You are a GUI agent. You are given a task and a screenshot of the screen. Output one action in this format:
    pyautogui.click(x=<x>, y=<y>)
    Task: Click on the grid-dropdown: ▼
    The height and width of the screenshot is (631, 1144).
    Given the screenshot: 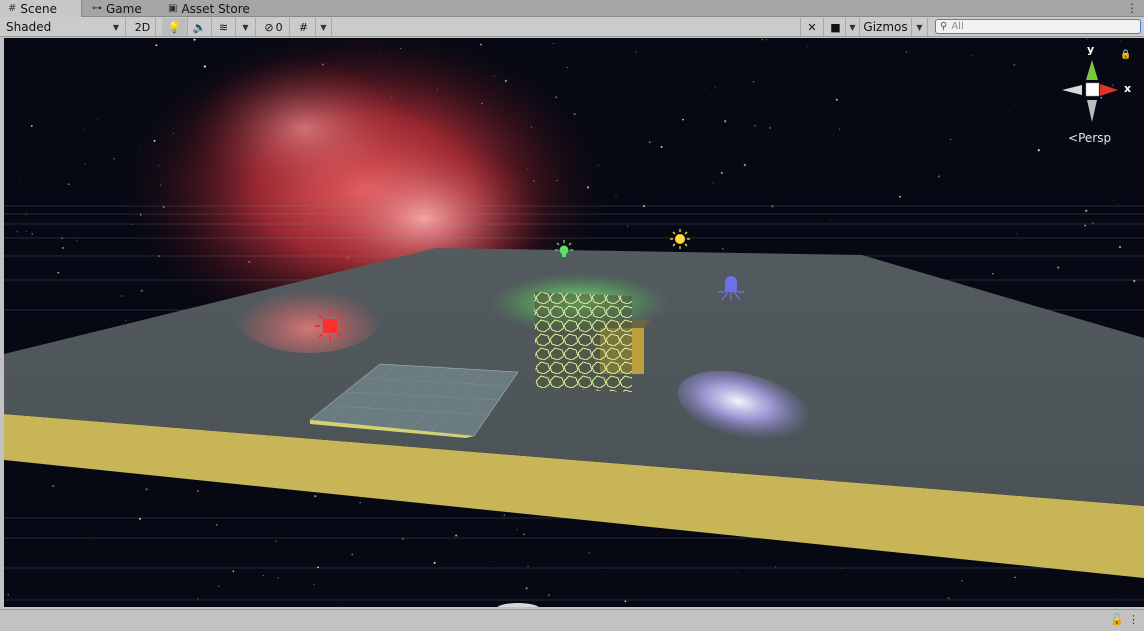 What is the action you would take?
    pyautogui.click(x=324, y=27)
    